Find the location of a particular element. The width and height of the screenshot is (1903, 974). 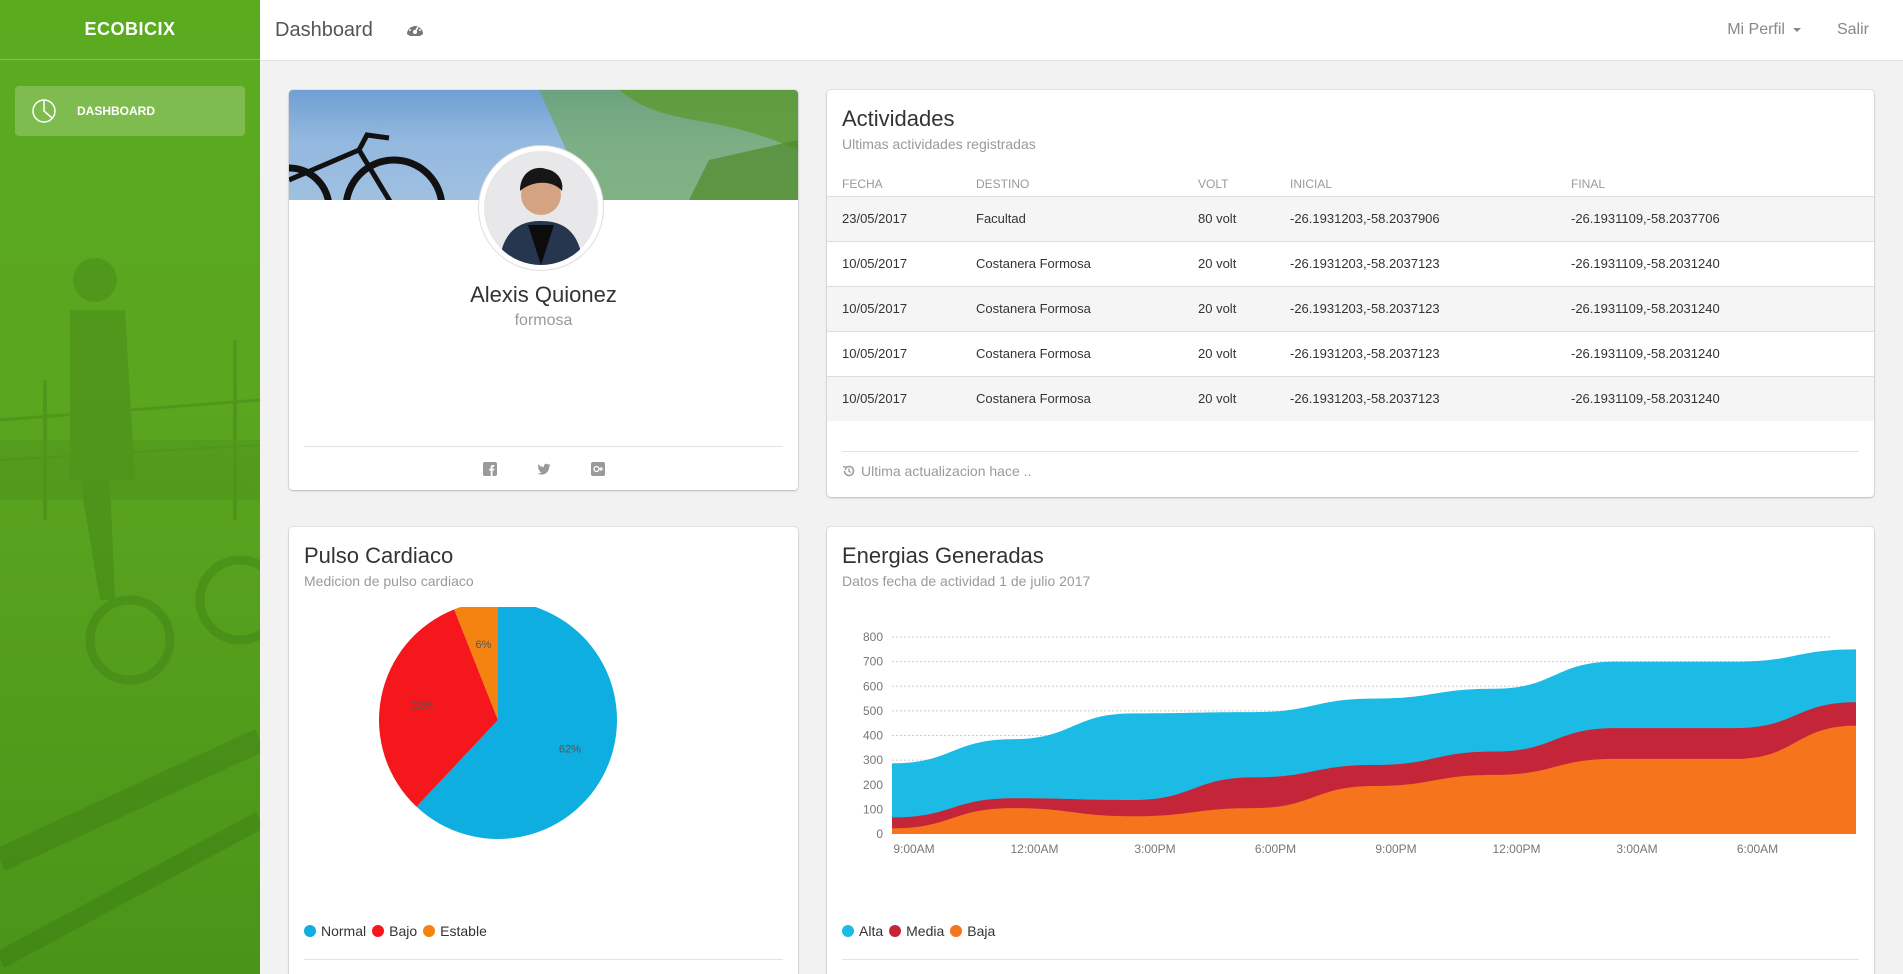

card-footer: Ultima actualizacion hace .. is located at coordinates (1350, 465).